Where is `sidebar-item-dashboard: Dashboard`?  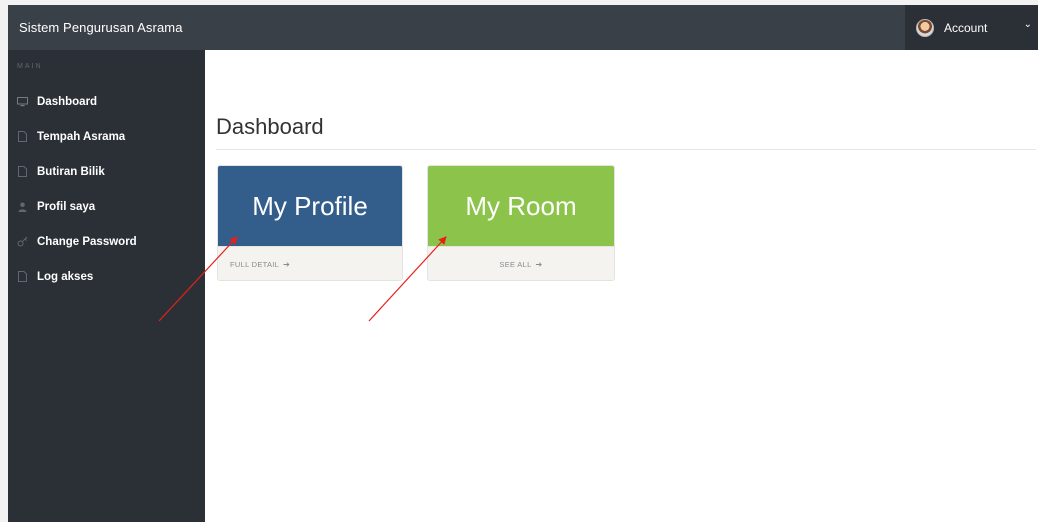
sidebar-item-dashboard: Dashboard is located at coordinates (106, 101).